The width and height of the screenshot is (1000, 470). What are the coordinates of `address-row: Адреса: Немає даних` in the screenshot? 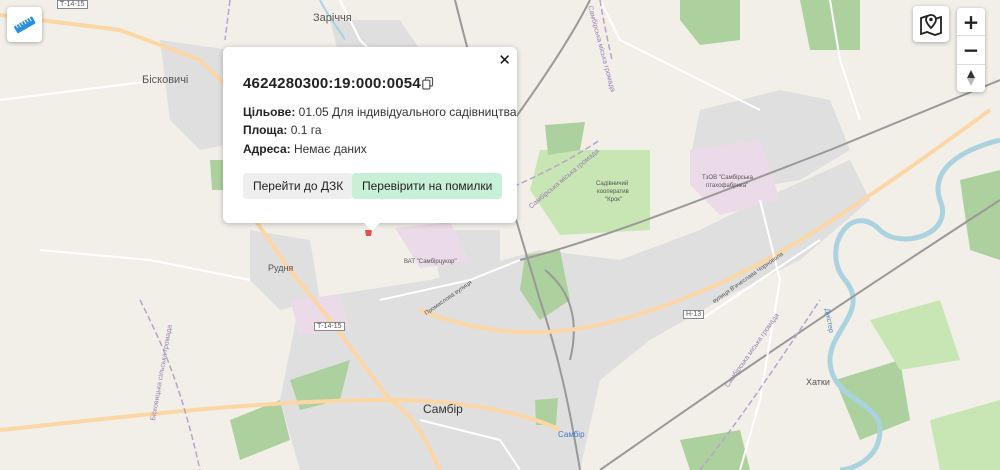 It's located at (305, 149).